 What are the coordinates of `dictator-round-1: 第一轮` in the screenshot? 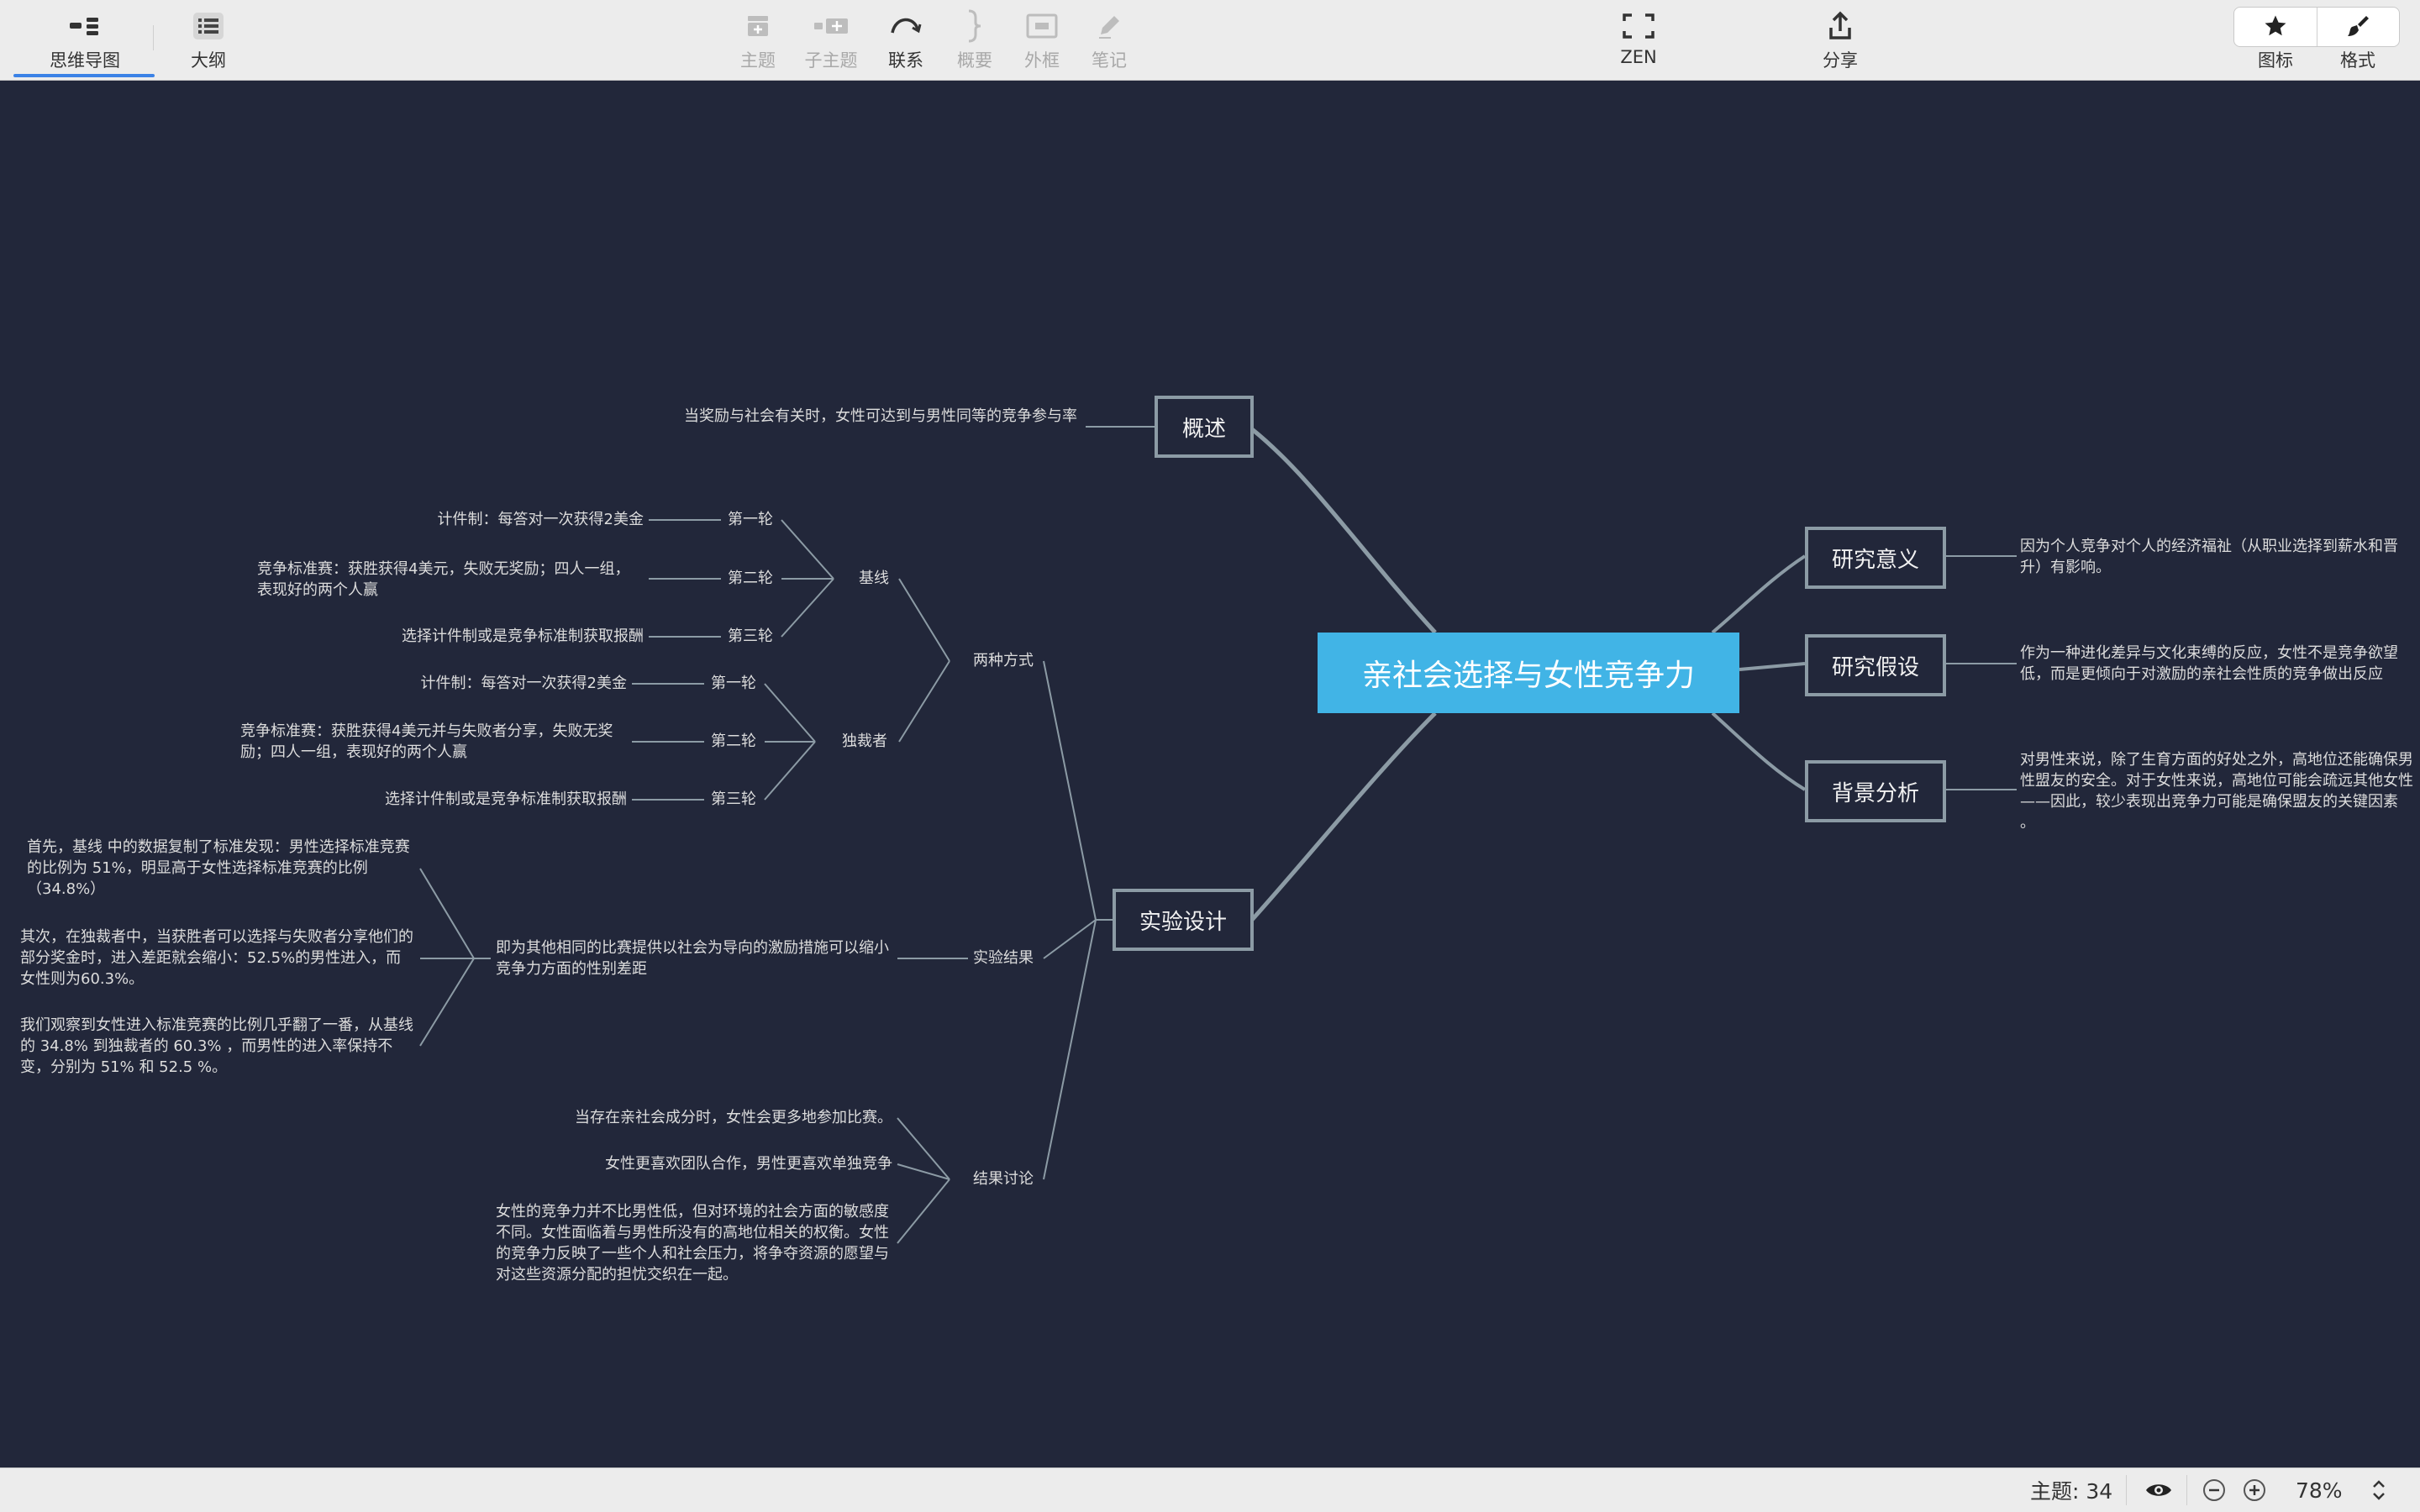 It's located at (734, 683).